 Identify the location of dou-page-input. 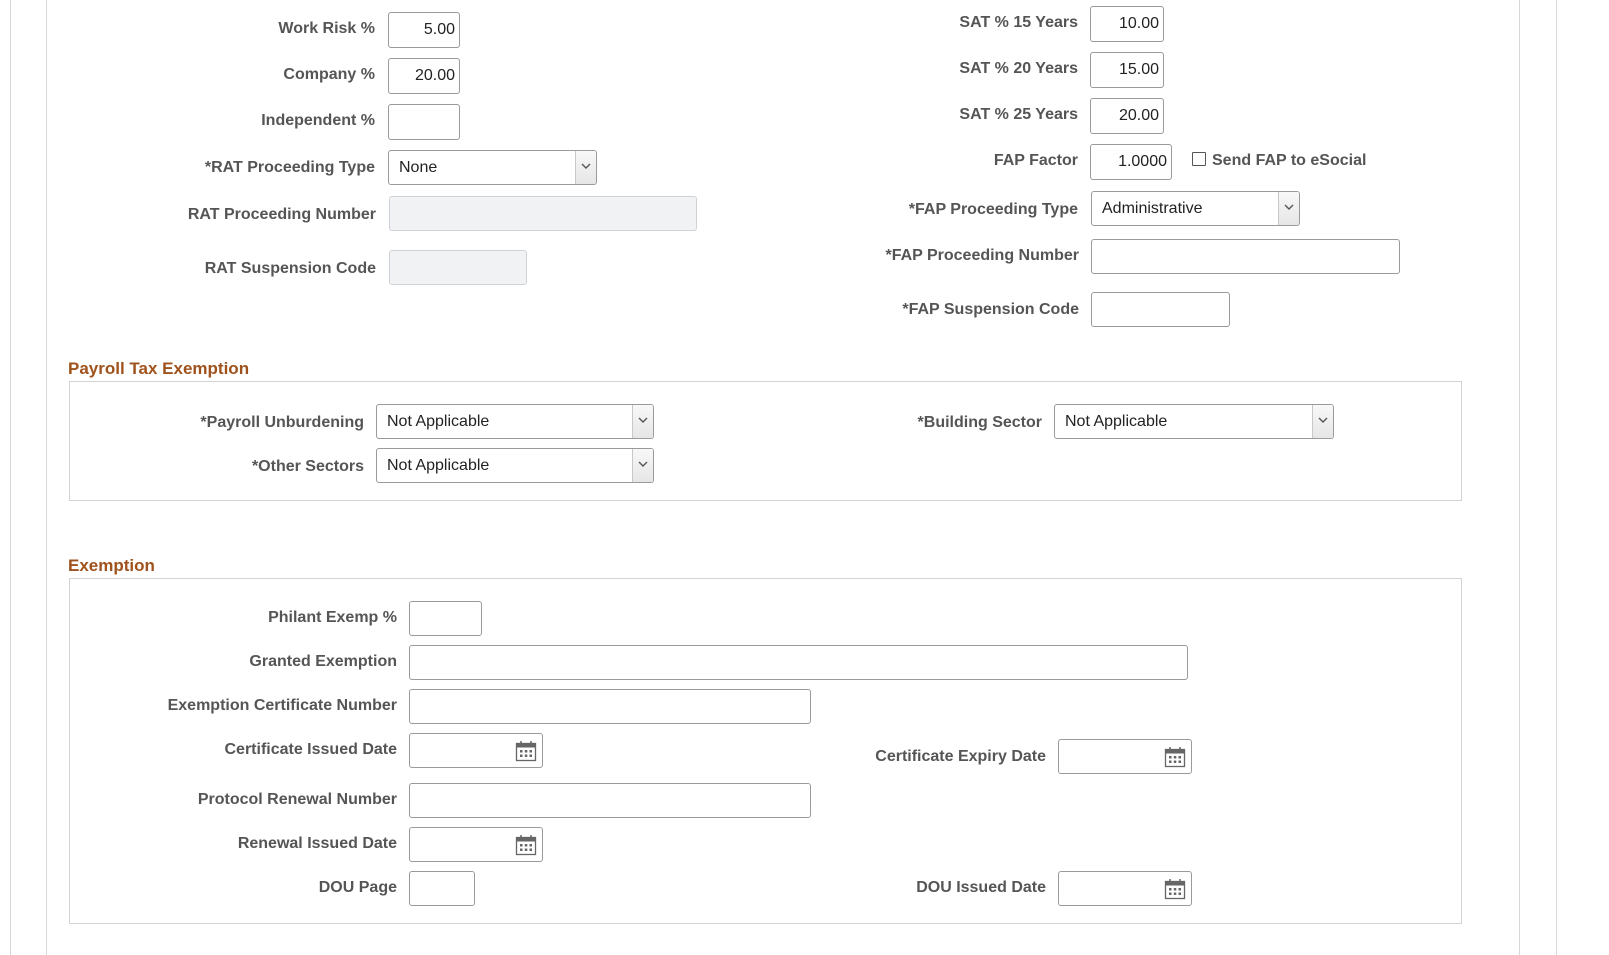
(442, 888).